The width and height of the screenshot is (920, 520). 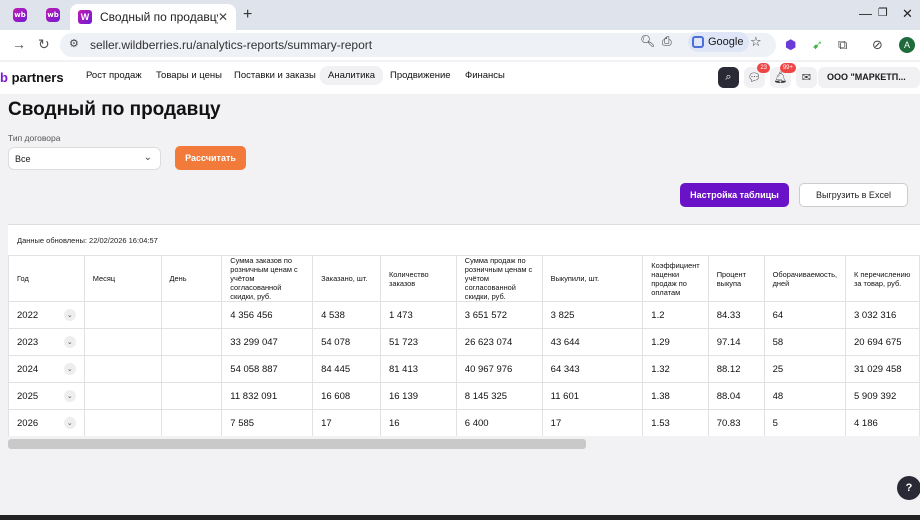 What do you see at coordinates (53, 15) in the screenshot?
I see `pinned-tab-wb-2: wb` at bounding box center [53, 15].